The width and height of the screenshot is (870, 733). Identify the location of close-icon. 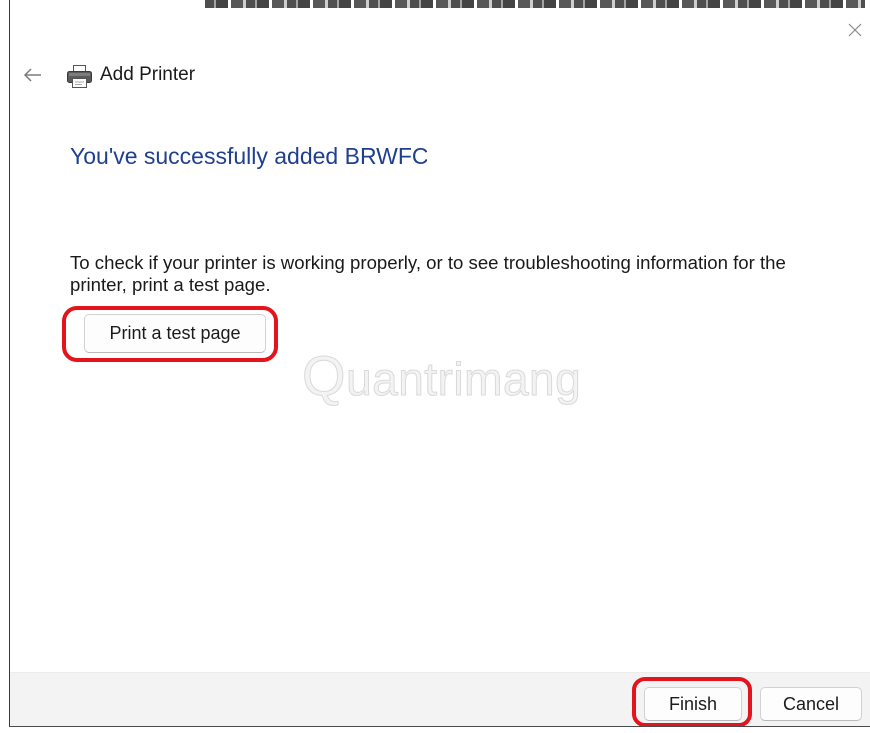
(855, 30).